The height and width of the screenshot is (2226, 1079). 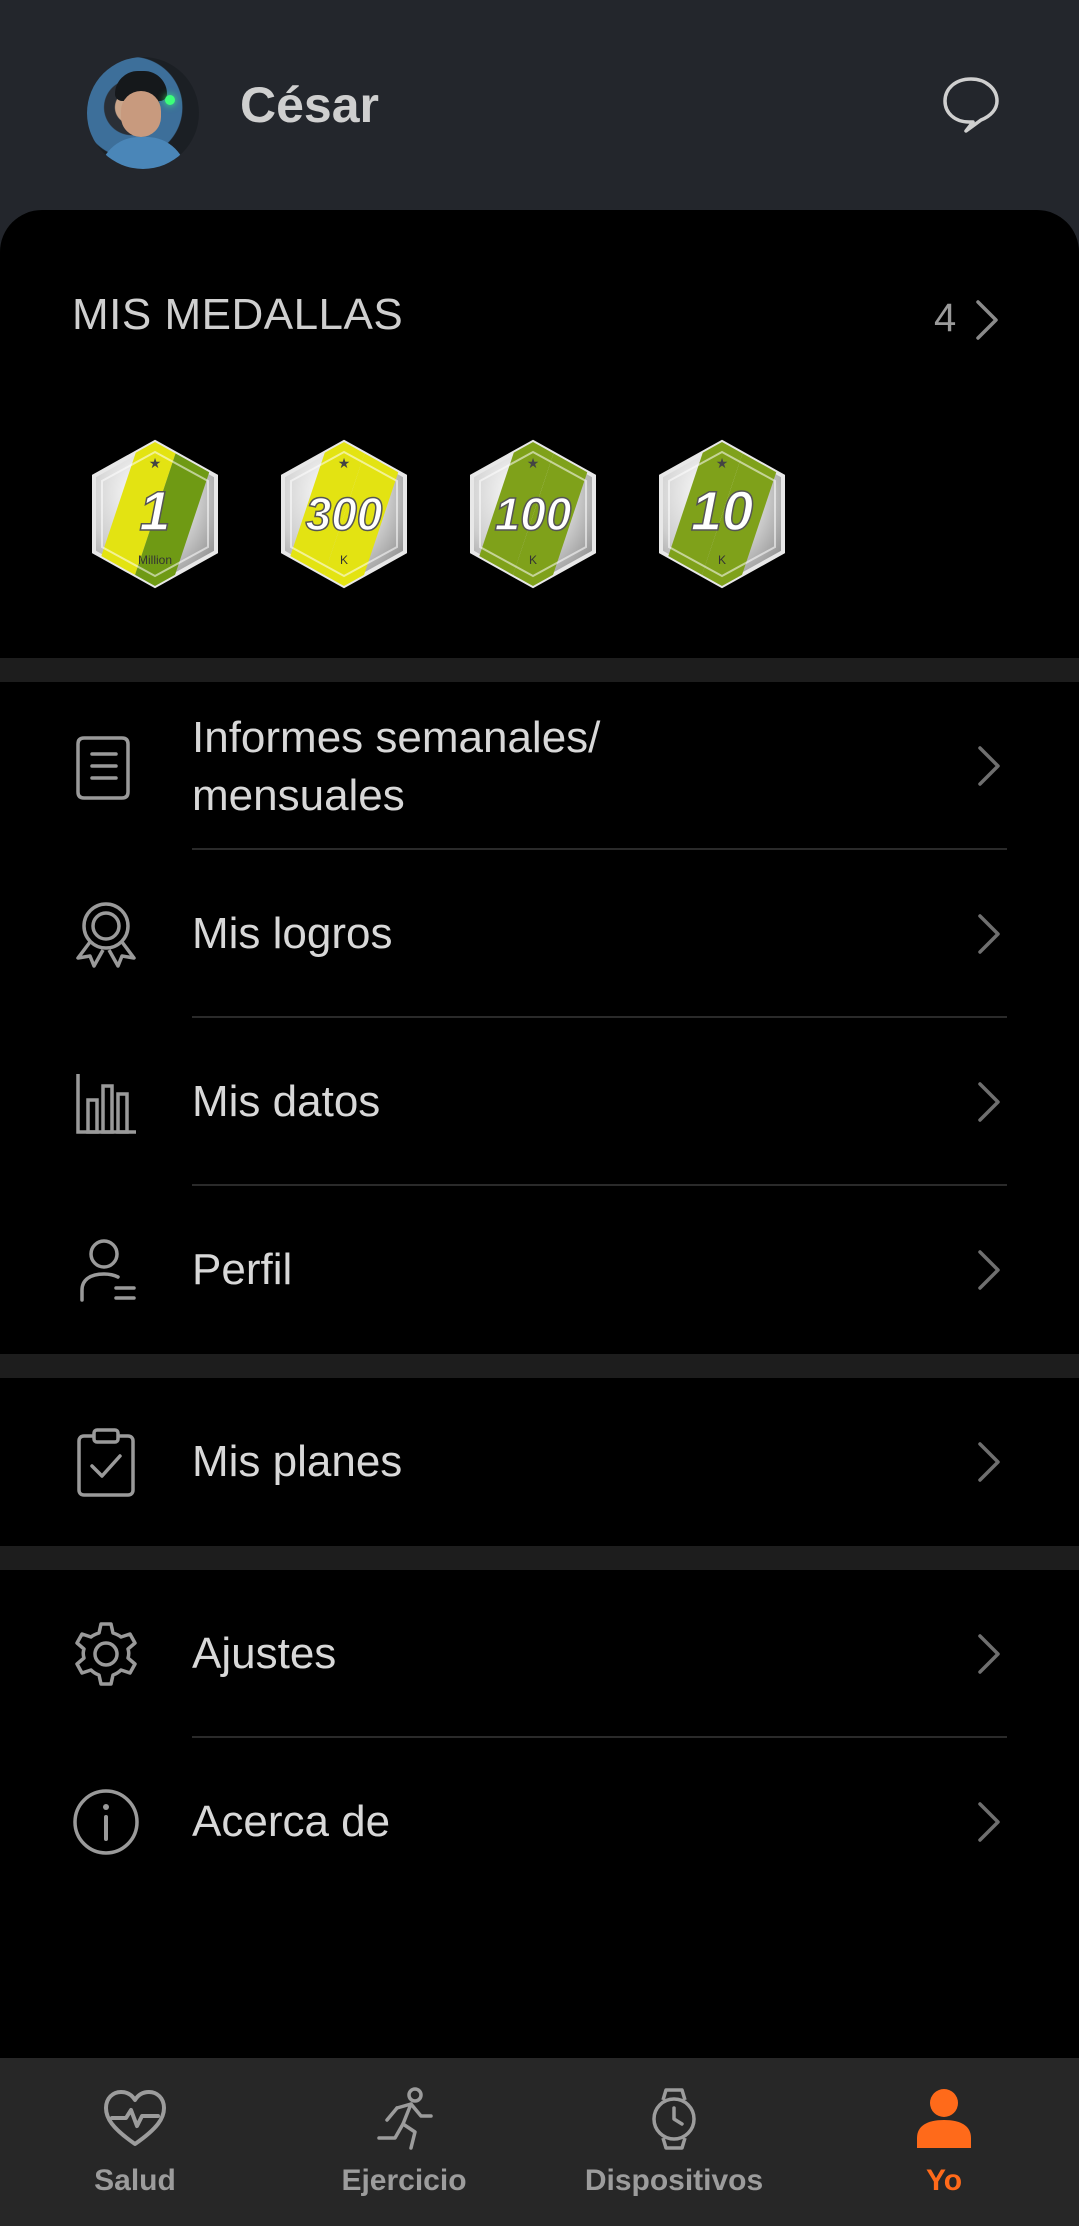 I want to click on menu-item-label: Mis logros, so click(x=292, y=933).